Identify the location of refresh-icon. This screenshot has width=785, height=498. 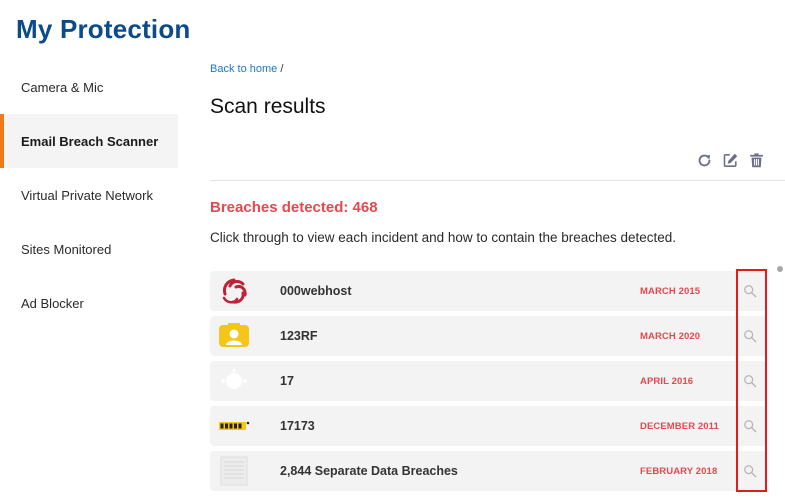
(704, 160).